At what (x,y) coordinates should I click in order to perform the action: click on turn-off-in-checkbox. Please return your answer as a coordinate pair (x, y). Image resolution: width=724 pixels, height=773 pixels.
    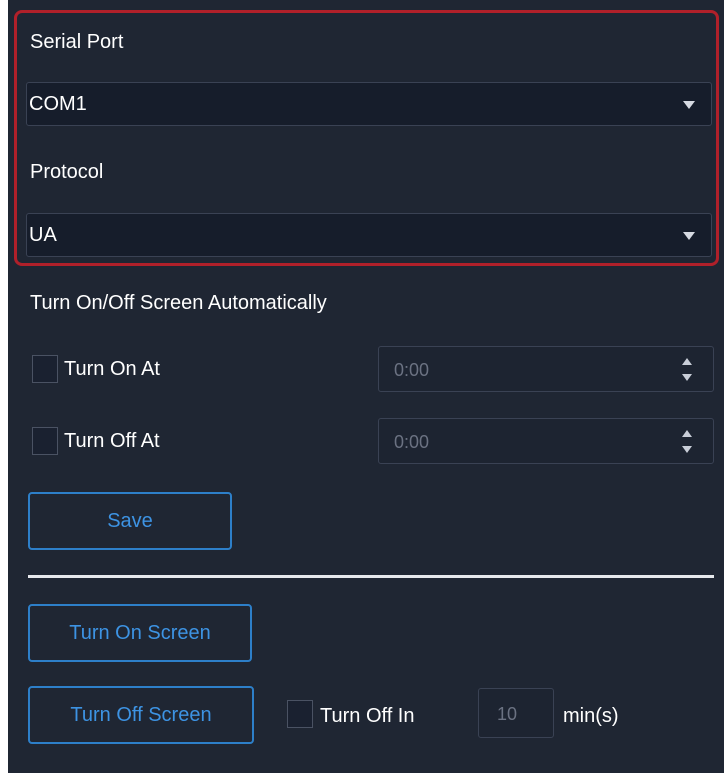
    Looking at the image, I should click on (300, 714).